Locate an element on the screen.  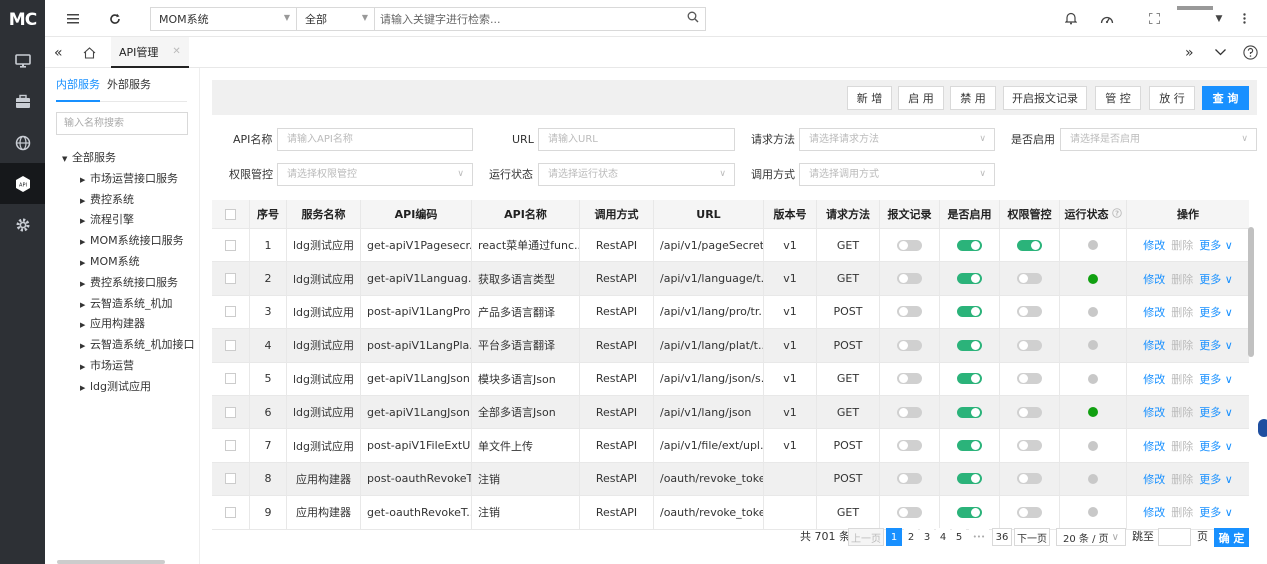
goto-confirm-button: 确 定 is located at coordinates (1231, 537).